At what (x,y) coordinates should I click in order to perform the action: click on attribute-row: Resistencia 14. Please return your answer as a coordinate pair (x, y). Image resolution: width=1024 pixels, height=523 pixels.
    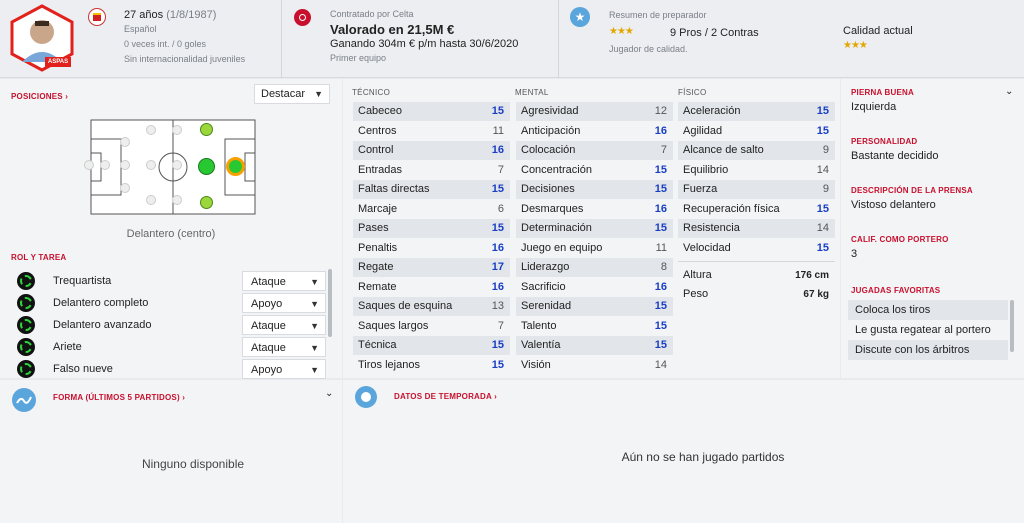
    Looking at the image, I should click on (756, 228).